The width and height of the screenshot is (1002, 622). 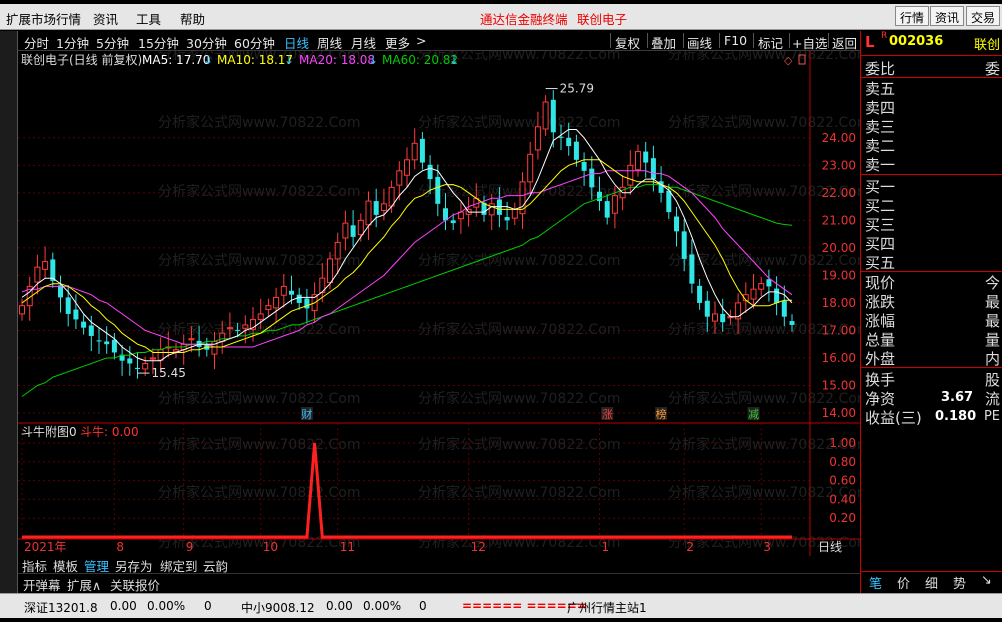 What do you see at coordinates (148, 18) in the screenshot?
I see `menu-tools: 工具` at bounding box center [148, 18].